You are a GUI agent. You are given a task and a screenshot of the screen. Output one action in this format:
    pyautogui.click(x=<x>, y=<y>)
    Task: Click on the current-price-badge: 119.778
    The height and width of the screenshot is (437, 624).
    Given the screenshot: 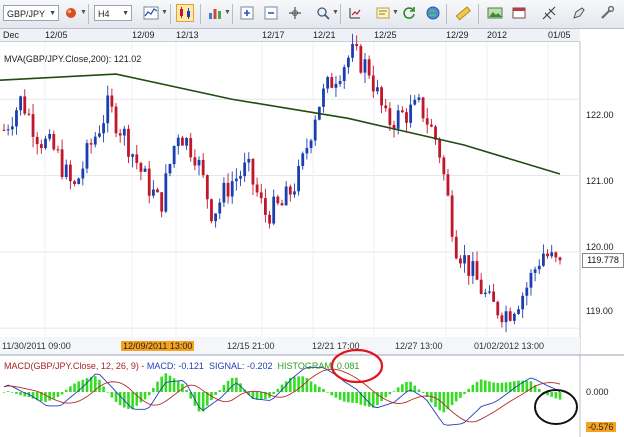 What is the action you would take?
    pyautogui.click(x=603, y=260)
    